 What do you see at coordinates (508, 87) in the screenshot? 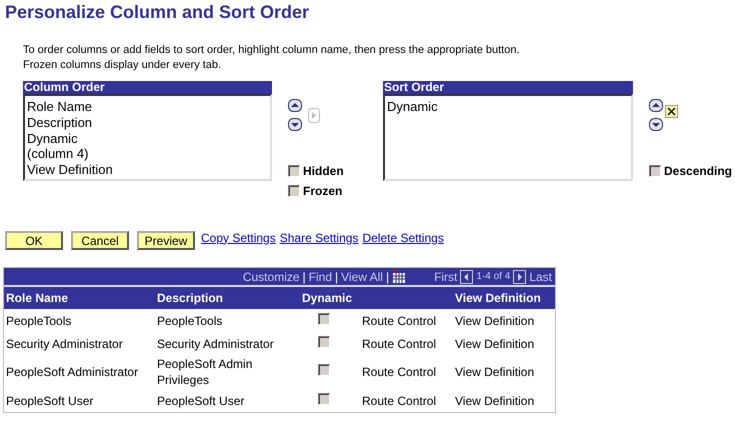
I see `list-header: Sort Order` at bounding box center [508, 87].